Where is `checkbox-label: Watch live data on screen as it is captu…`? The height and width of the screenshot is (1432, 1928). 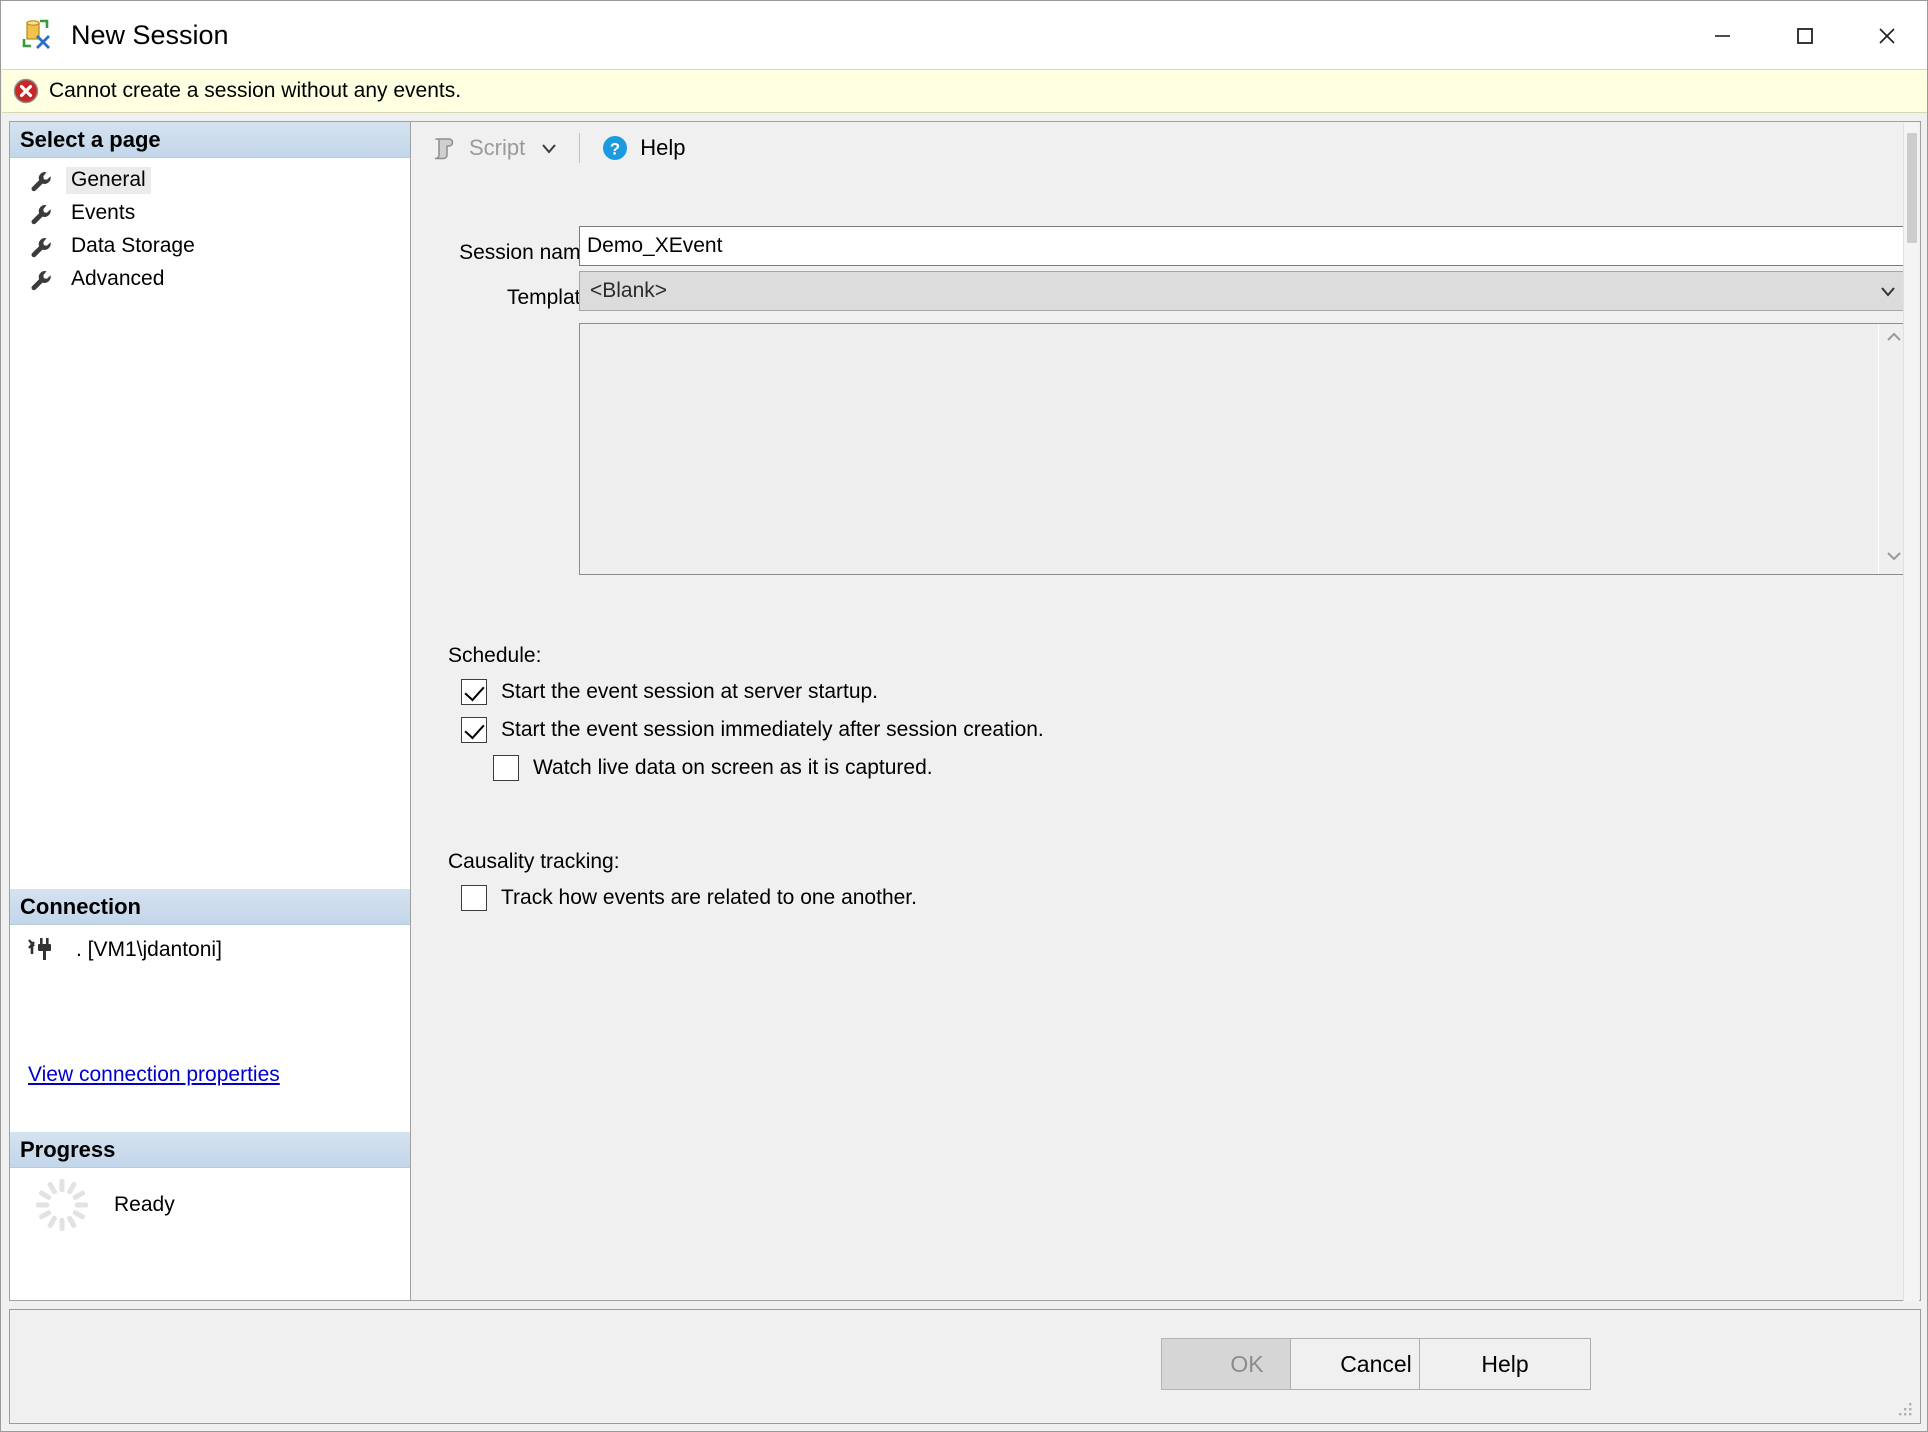 checkbox-label: Watch live data on screen as it is captu… is located at coordinates (733, 767).